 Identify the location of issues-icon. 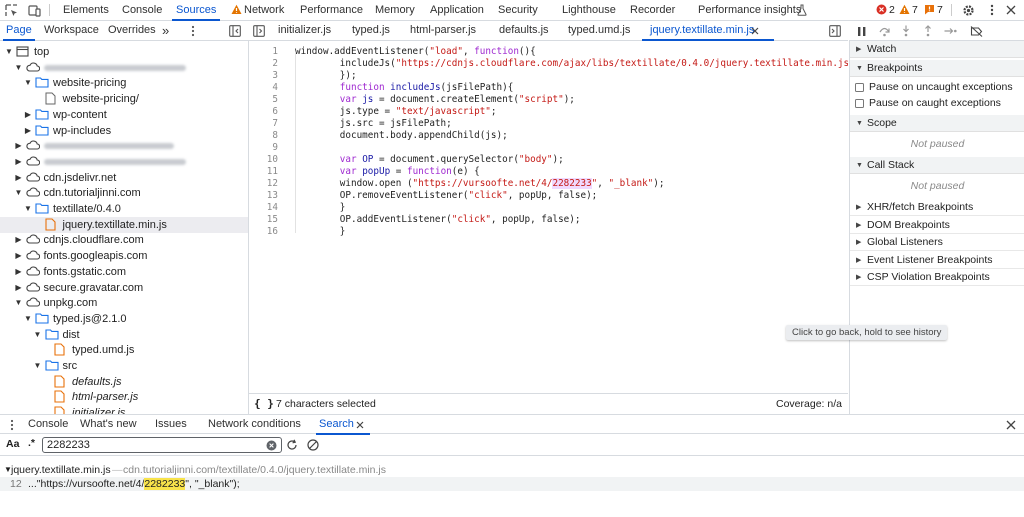
(929, 9).